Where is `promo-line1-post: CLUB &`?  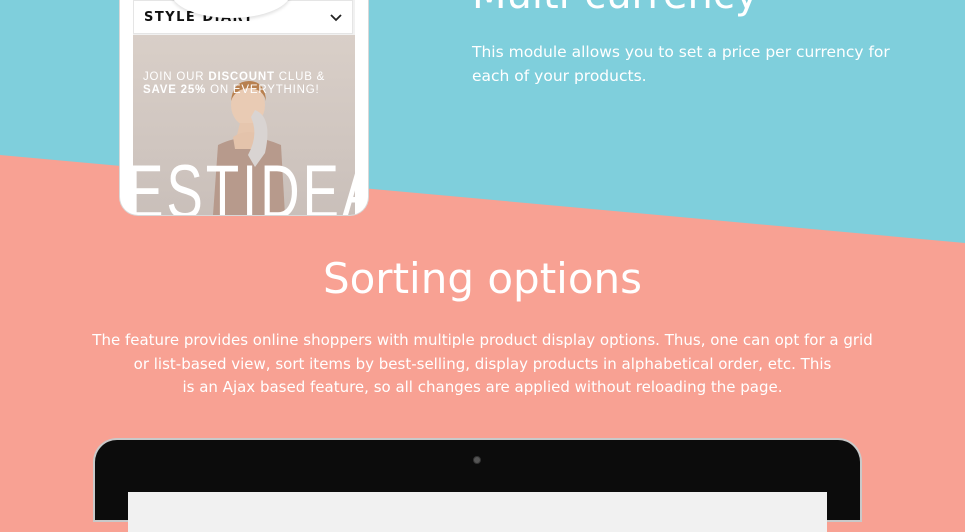 promo-line1-post: CLUB & is located at coordinates (300, 77).